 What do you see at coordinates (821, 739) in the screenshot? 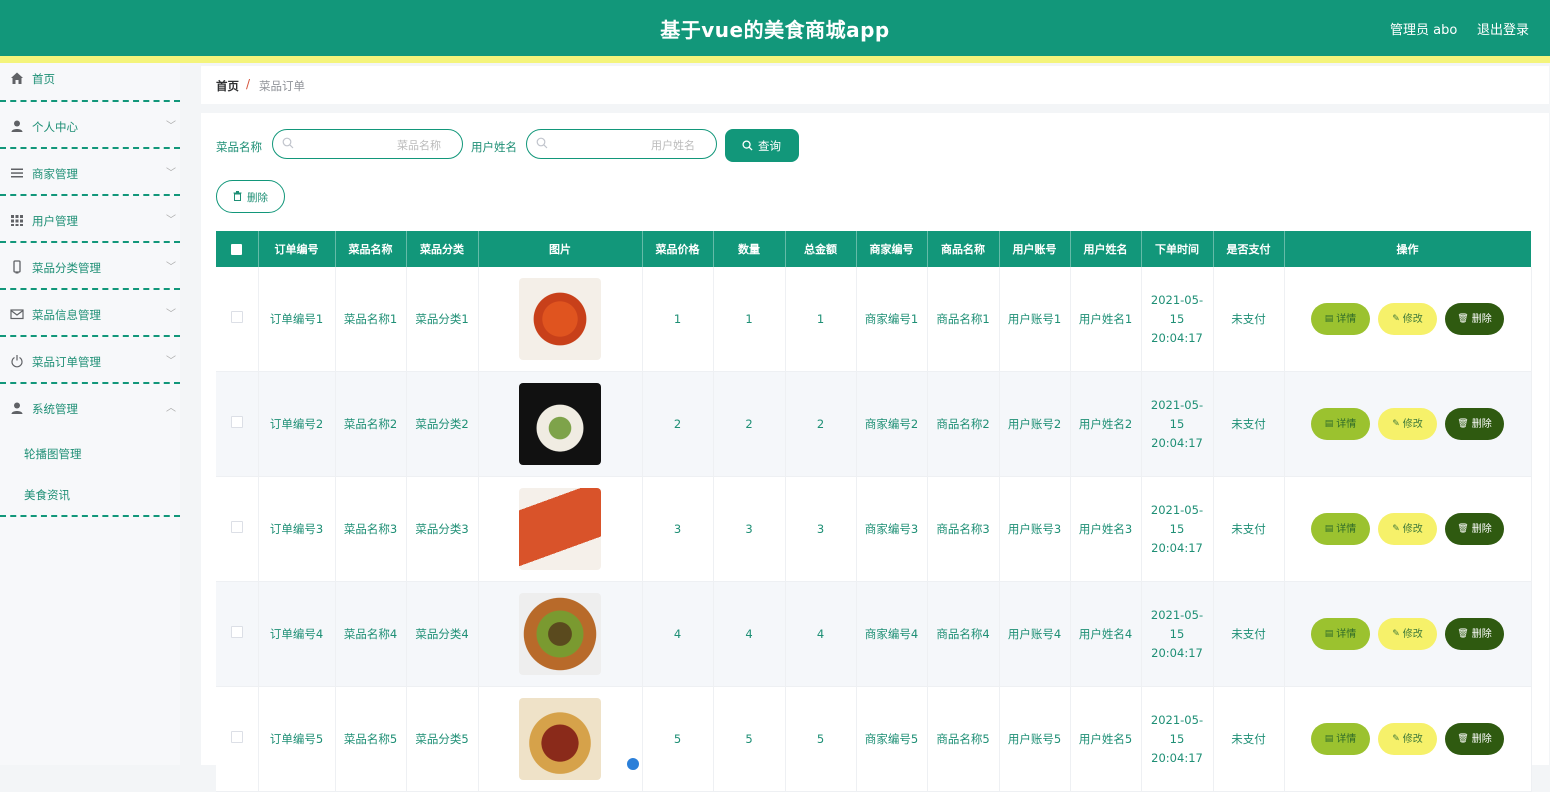
I see `total-cell: 5` at bounding box center [821, 739].